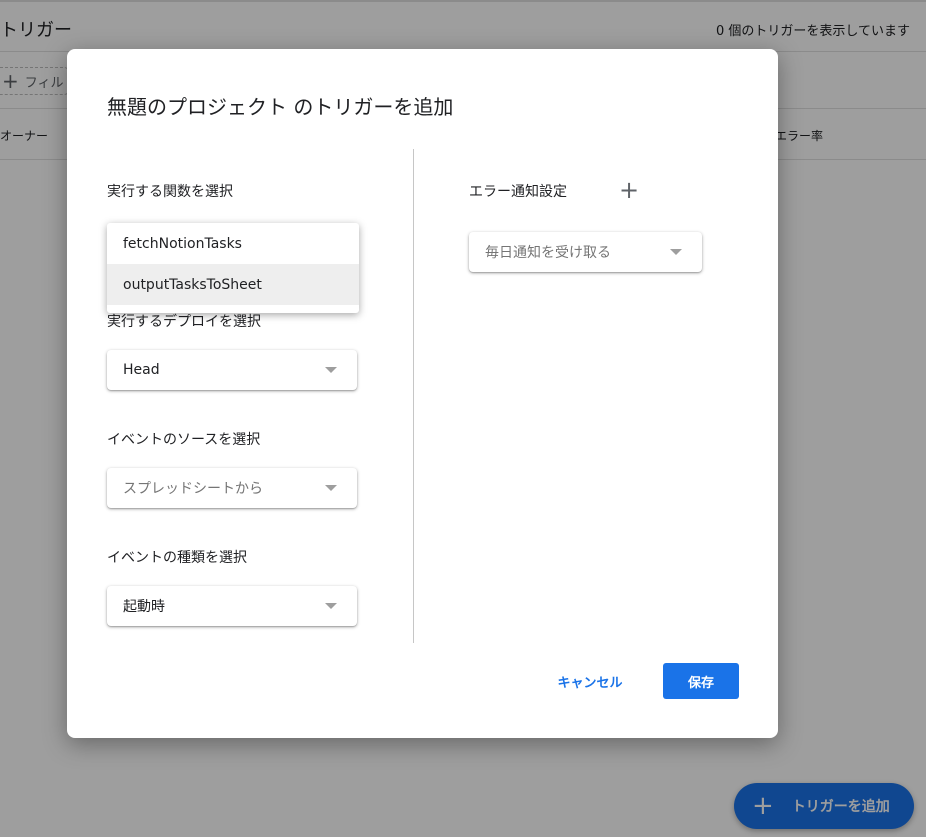 The height and width of the screenshot is (837, 926). What do you see at coordinates (232, 606) in the screenshot?
I see `event-type-select: 起動時` at bounding box center [232, 606].